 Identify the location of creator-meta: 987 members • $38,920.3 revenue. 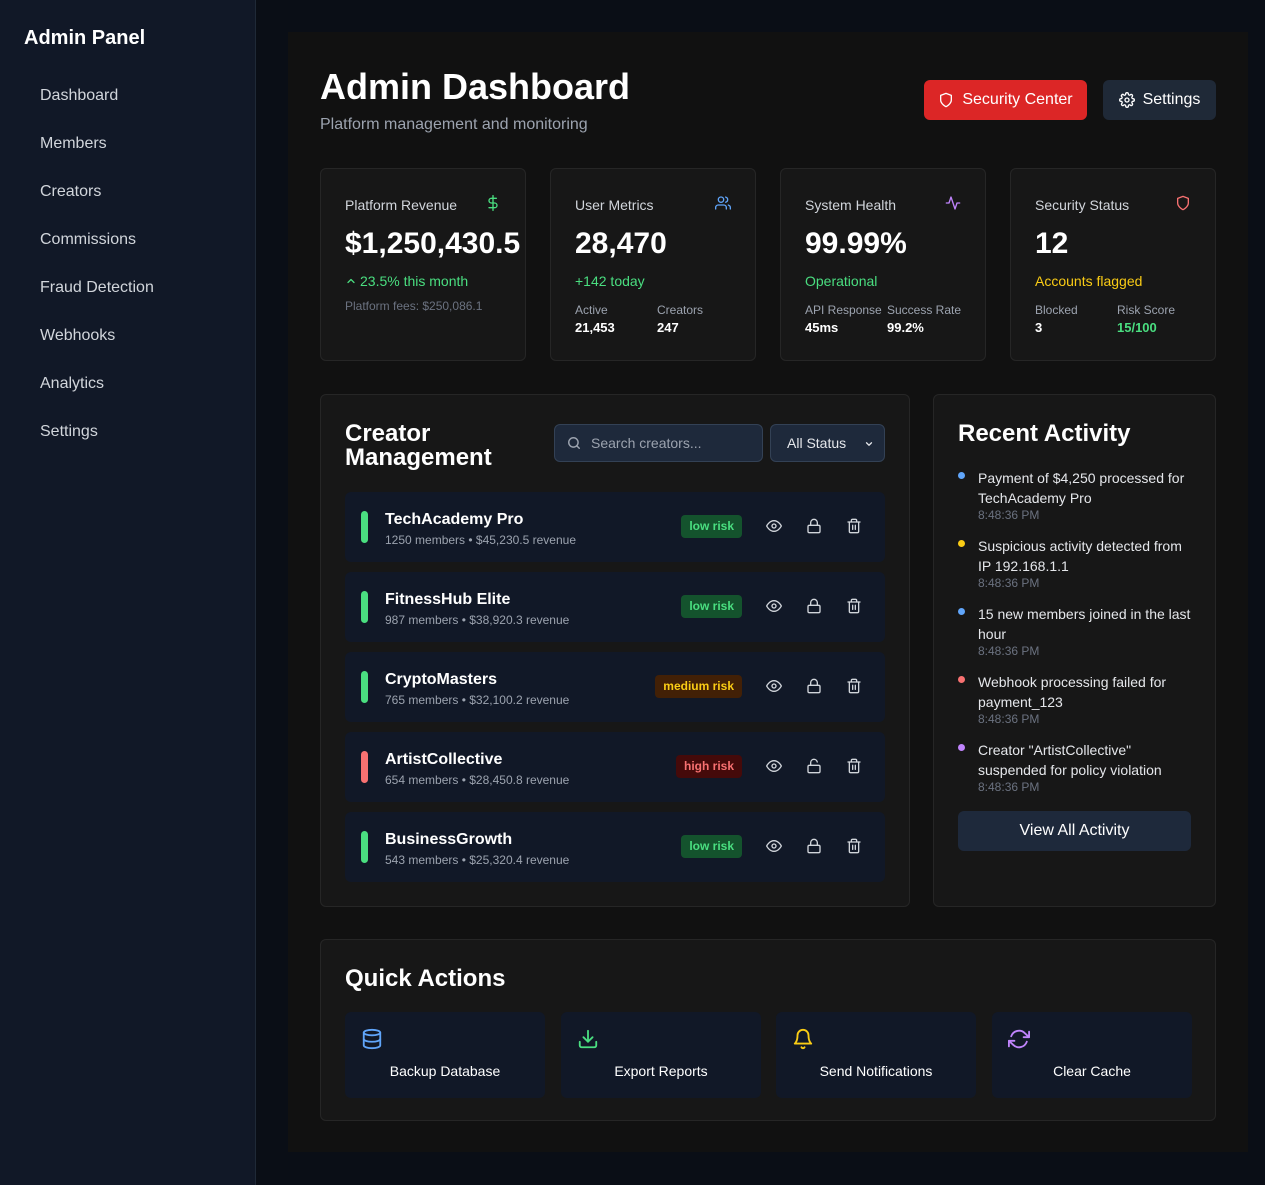
(477, 620).